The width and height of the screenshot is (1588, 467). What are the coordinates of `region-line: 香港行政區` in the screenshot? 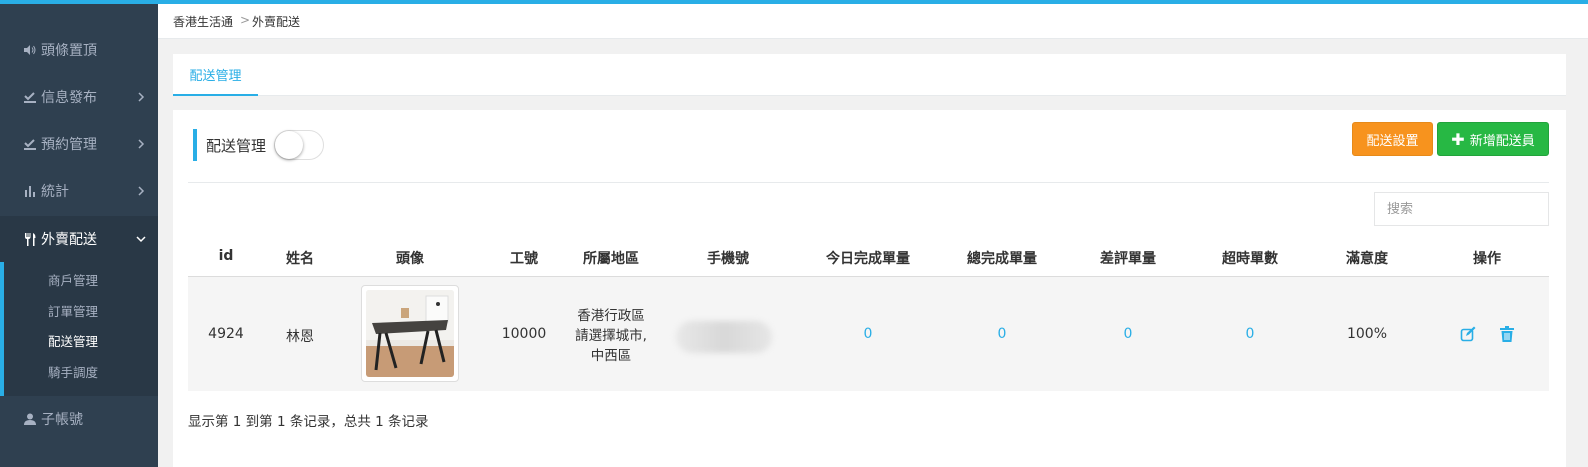 It's located at (611, 316).